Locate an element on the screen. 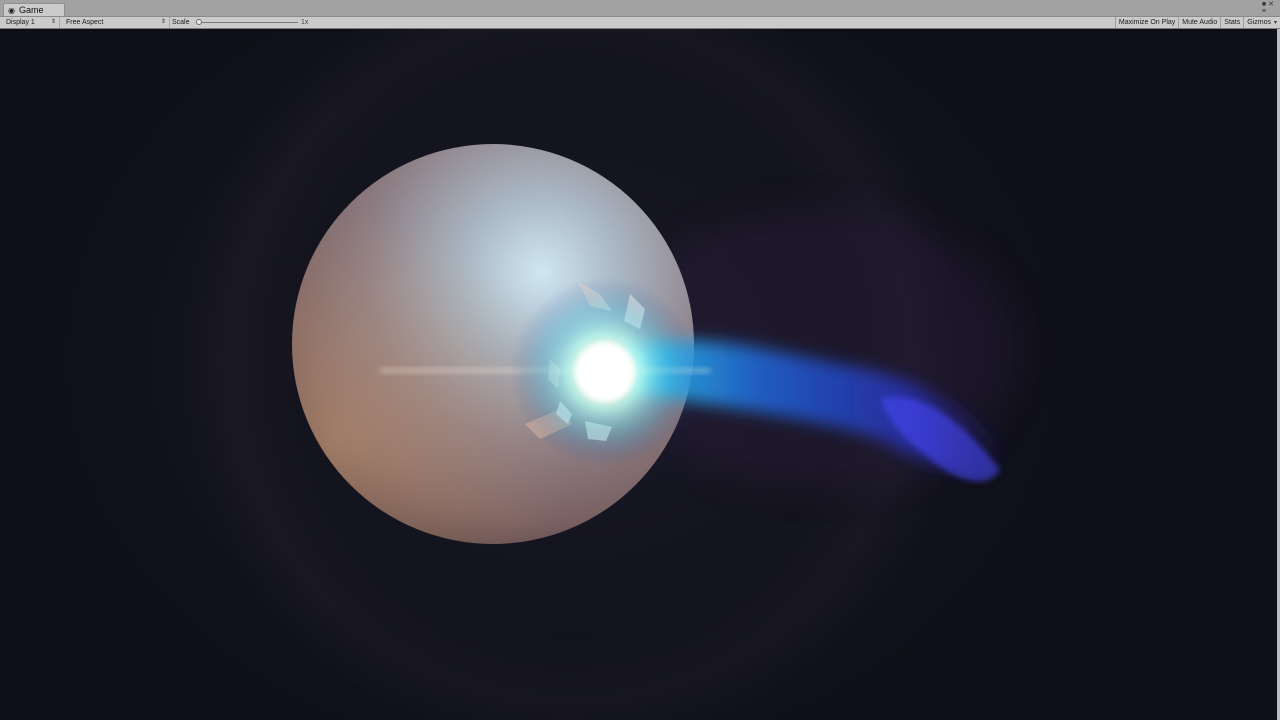 This screenshot has height=720, width=1280. display-dropdown-label: Display 1 is located at coordinates (20, 22).